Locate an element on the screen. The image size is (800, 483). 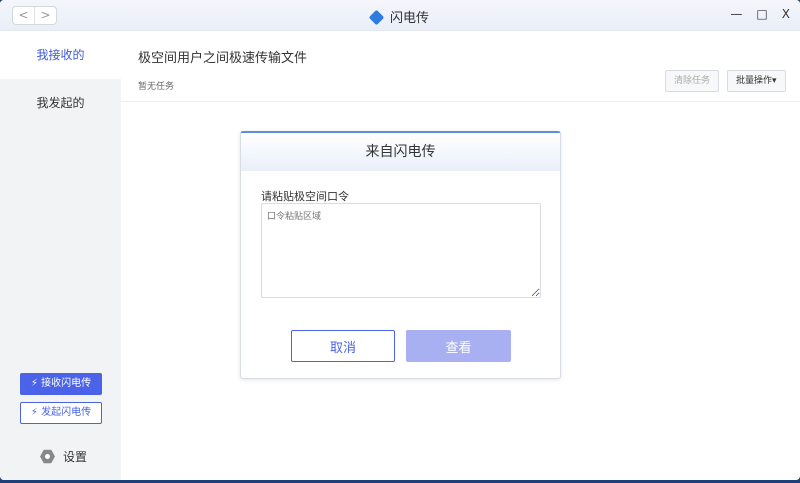
settings-button: 设置 is located at coordinates (63, 456).